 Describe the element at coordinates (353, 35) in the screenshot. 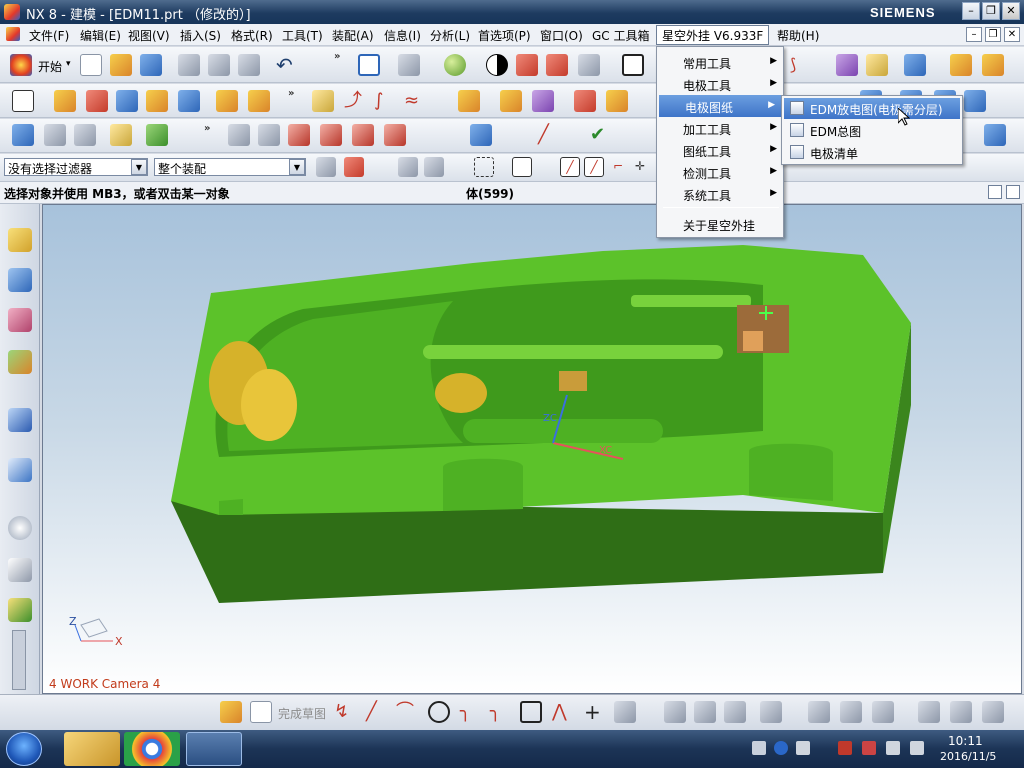

I see `menu-assembly: 装配(A)` at that location.